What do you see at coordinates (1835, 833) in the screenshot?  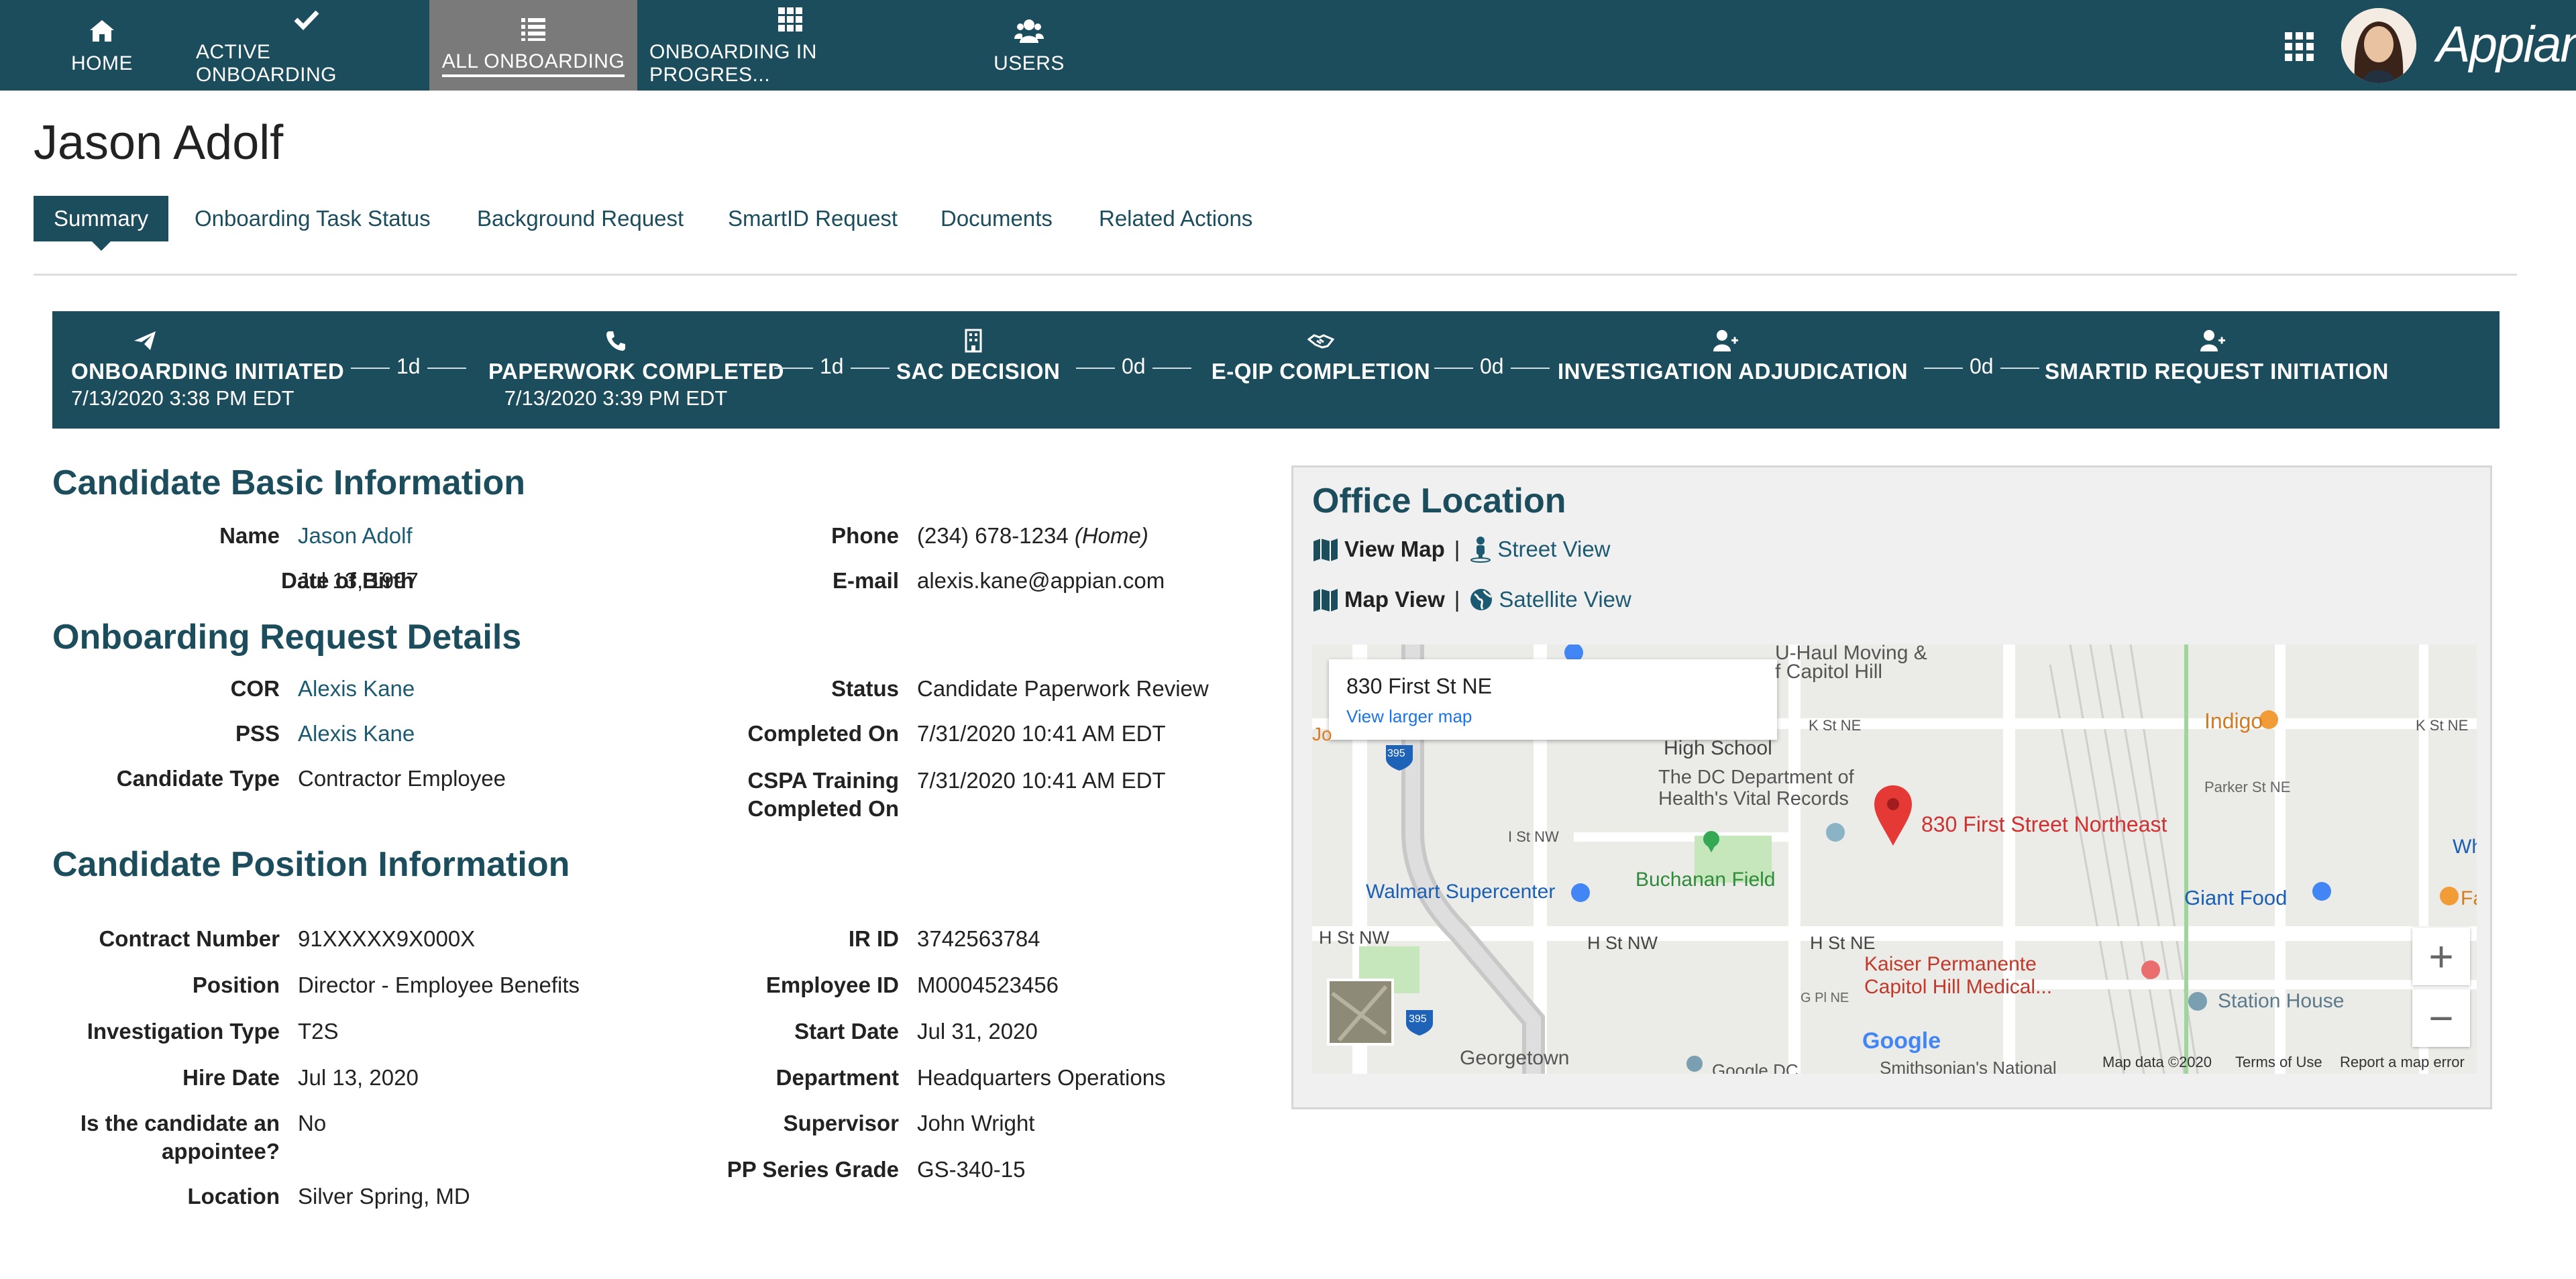 I see `government-marker-icon` at bounding box center [1835, 833].